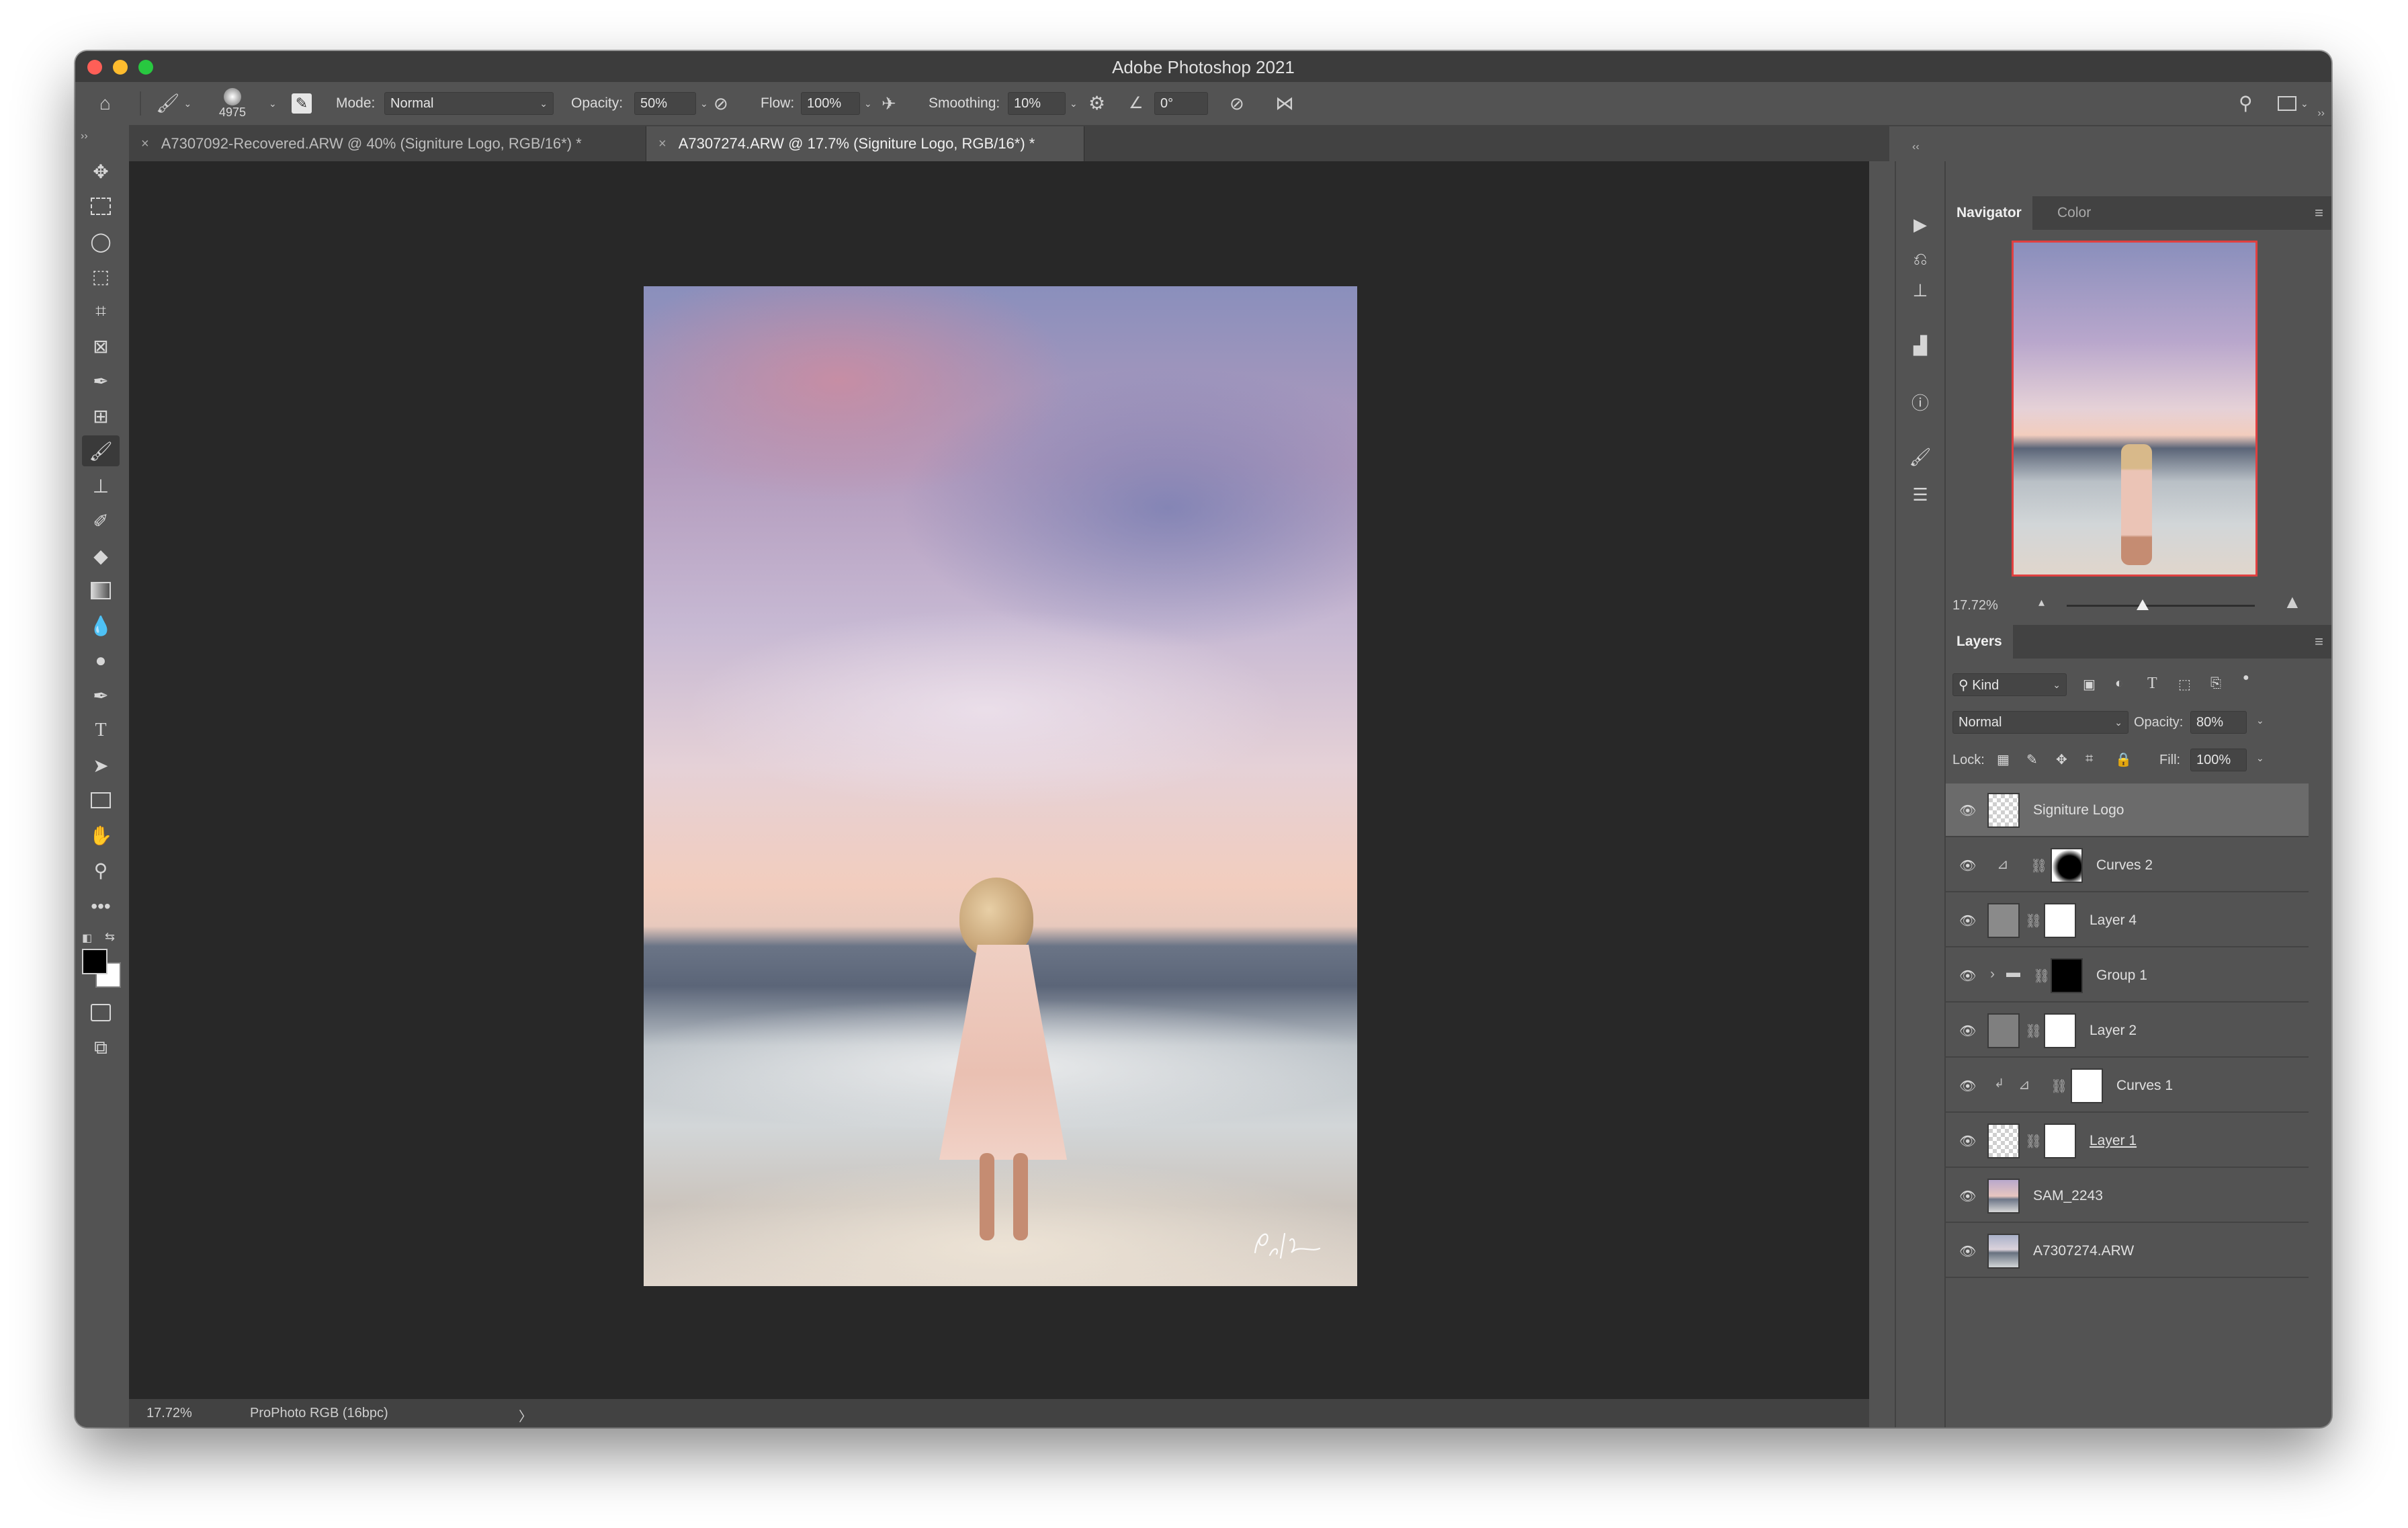 This screenshot has width=2408, height=1528. What do you see at coordinates (2127, 810) in the screenshot?
I see `layer-row: 👁 Signiture Logo` at bounding box center [2127, 810].